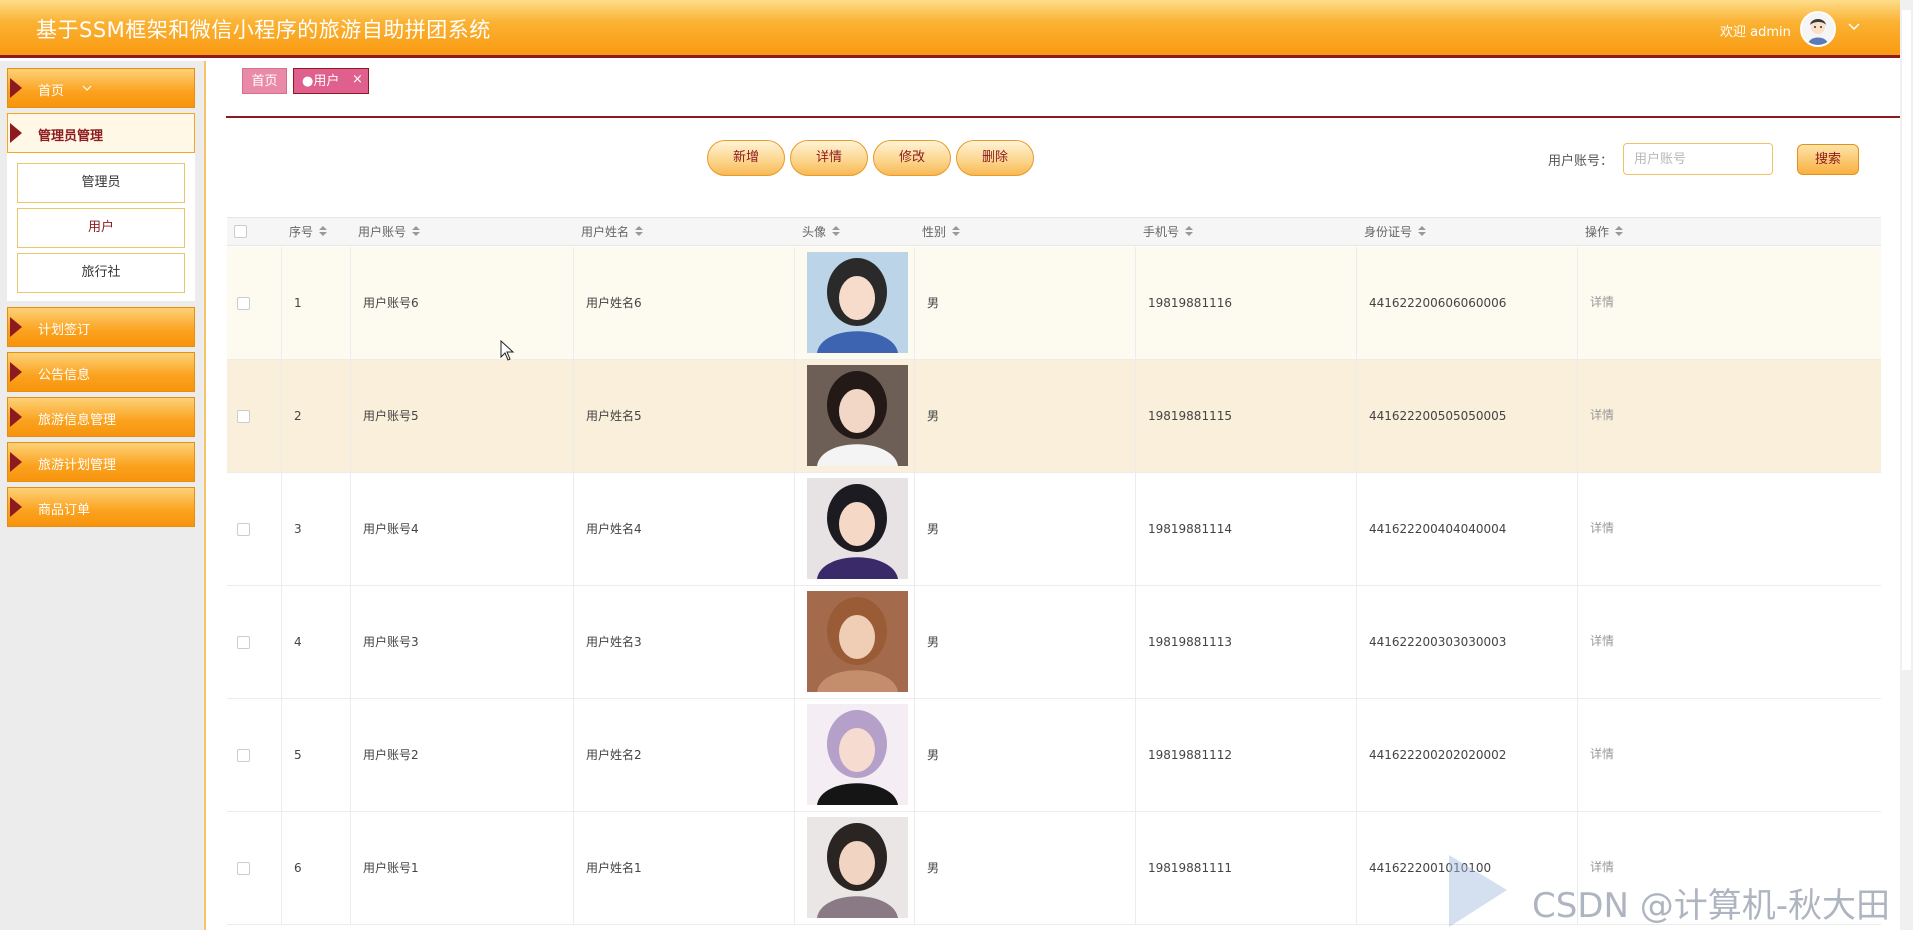 This screenshot has height=930, width=1913. I want to click on vertical-scrollbar, so click(1906, 465).